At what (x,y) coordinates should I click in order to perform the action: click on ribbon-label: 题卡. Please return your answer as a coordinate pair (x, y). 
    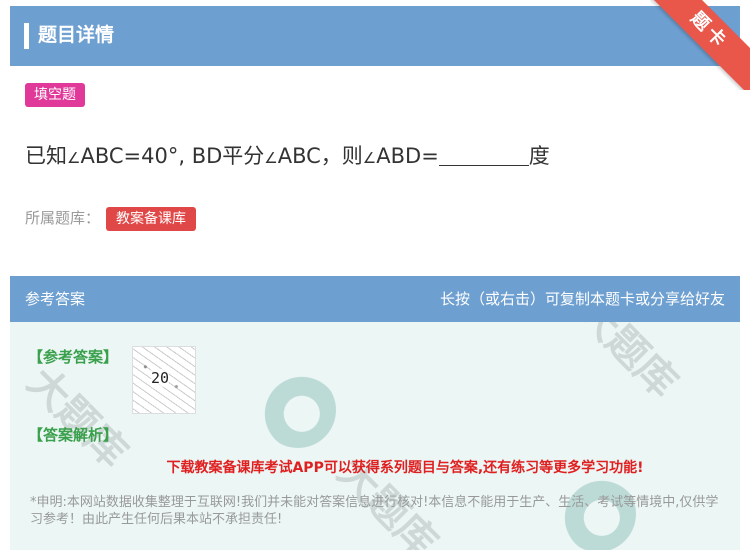
    Looking at the image, I should click on (700, 45).